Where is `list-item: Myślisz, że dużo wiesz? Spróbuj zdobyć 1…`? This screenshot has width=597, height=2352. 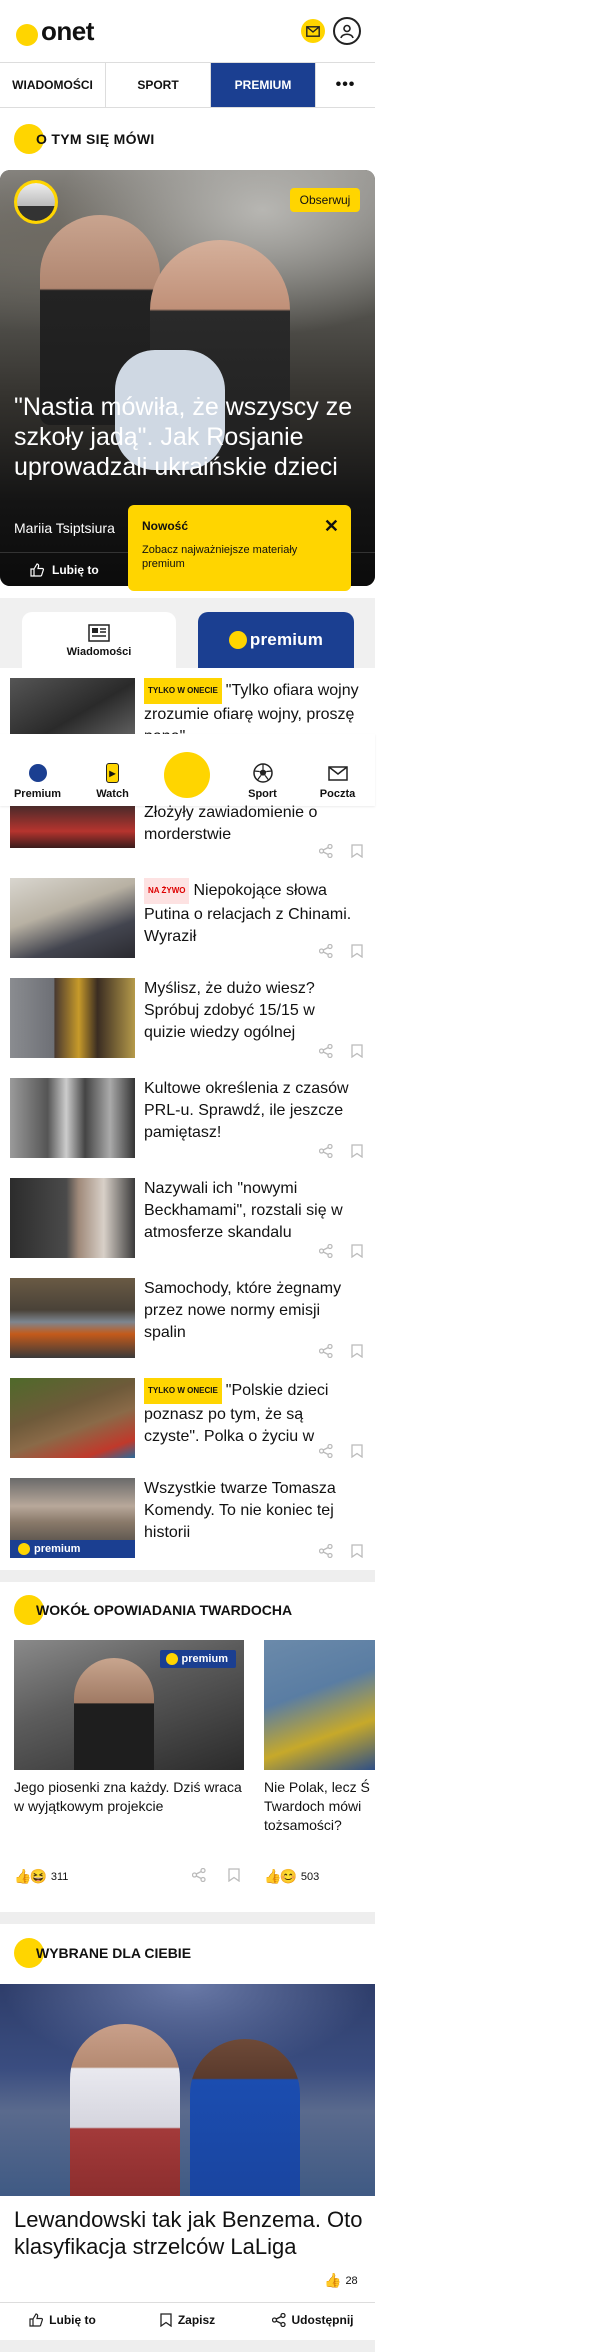
list-item: Myślisz, że dużo wiesz? Spróbuj zdobyć 1… is located at coordinates (192, 1018).